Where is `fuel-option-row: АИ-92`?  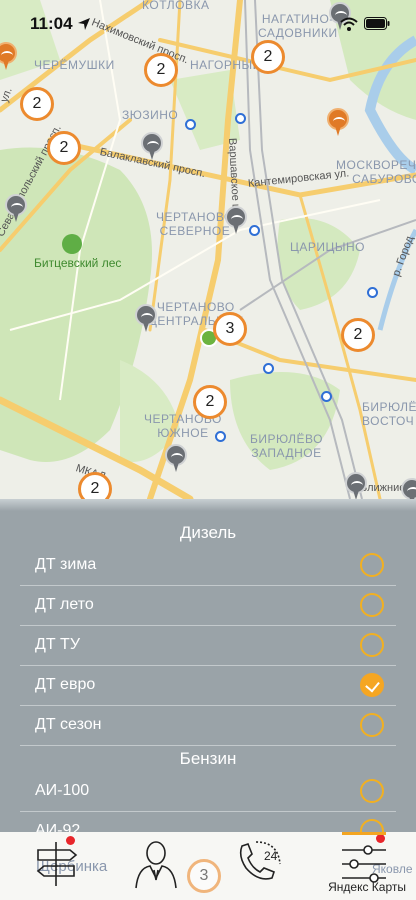
fuel-option-row: АИ-92 is located at coordinates (208, 821).